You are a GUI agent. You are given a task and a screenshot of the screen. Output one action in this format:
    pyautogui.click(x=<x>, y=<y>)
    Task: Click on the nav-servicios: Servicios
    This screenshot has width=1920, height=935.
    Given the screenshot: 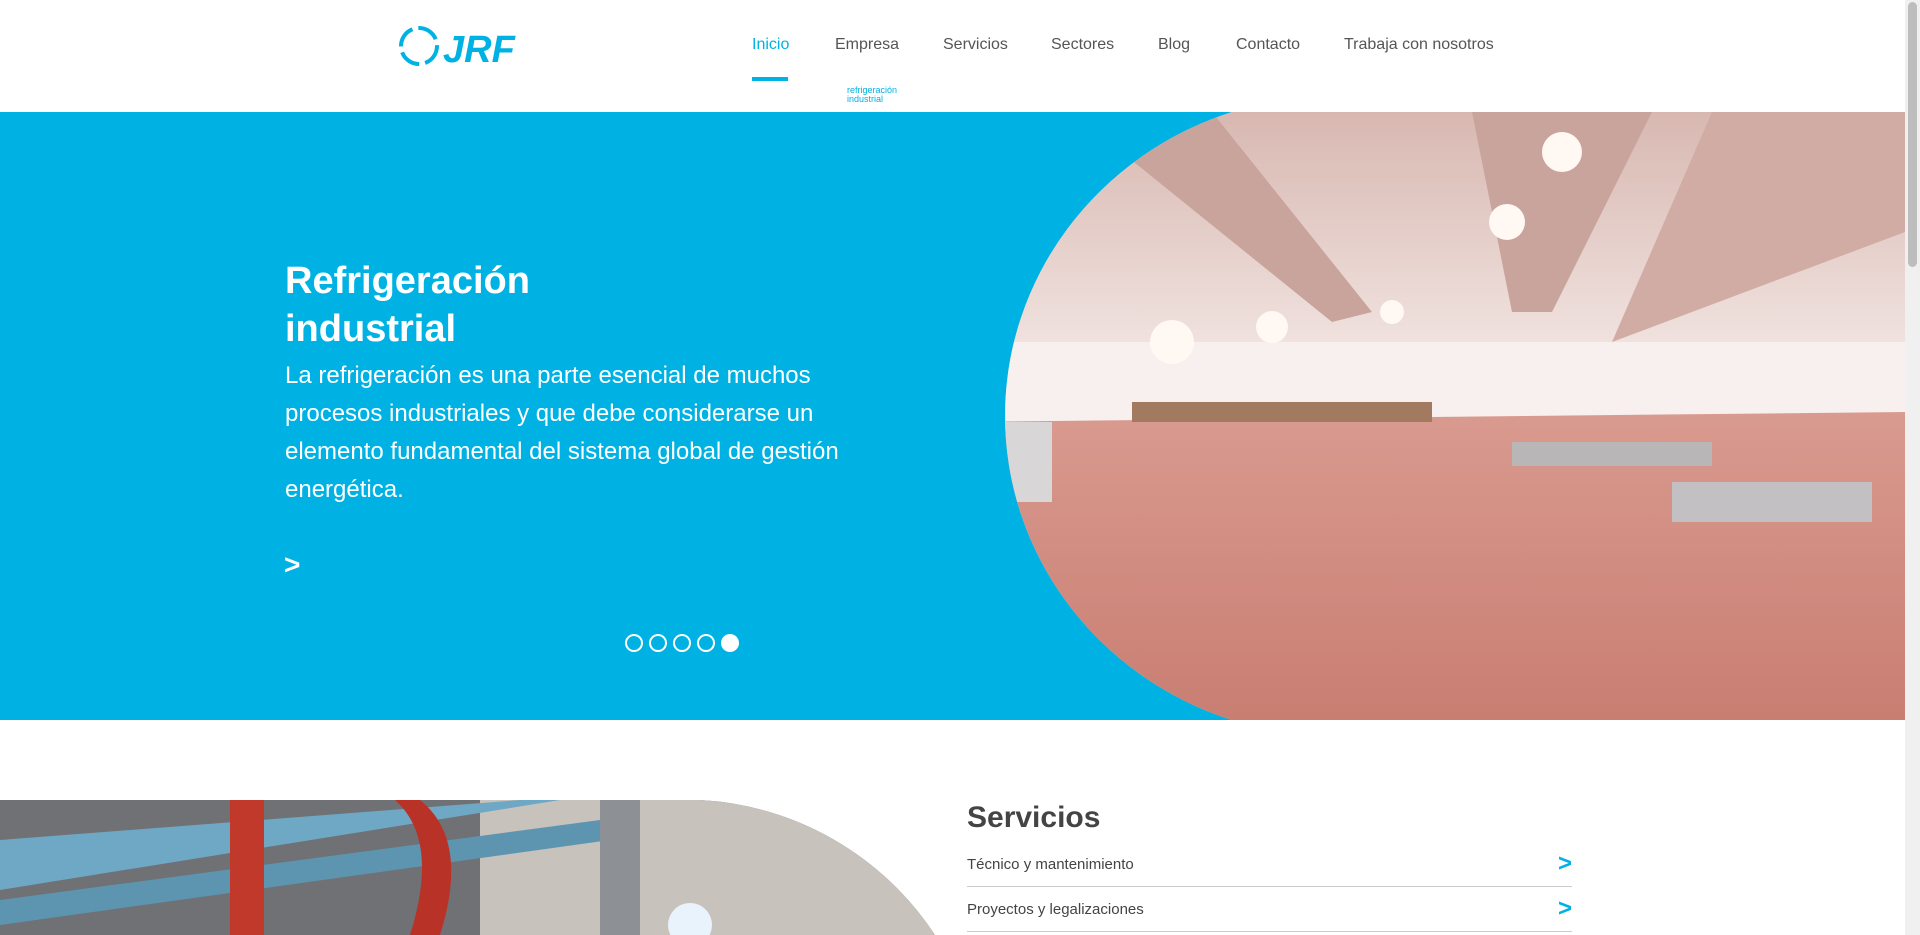 What is the action you would take?
    pyautogui.click(x=975, y=45)
    